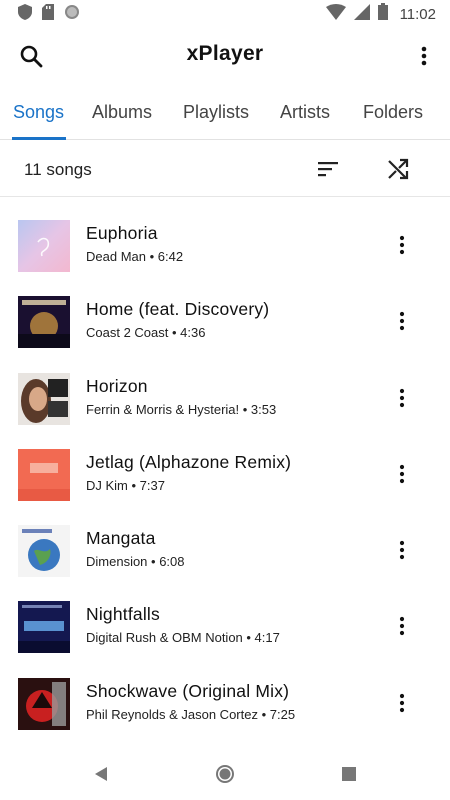 The image size is (450, 800). I want to click on song-row: Euphoria Dead Man • 6:42, so click(225, 245).